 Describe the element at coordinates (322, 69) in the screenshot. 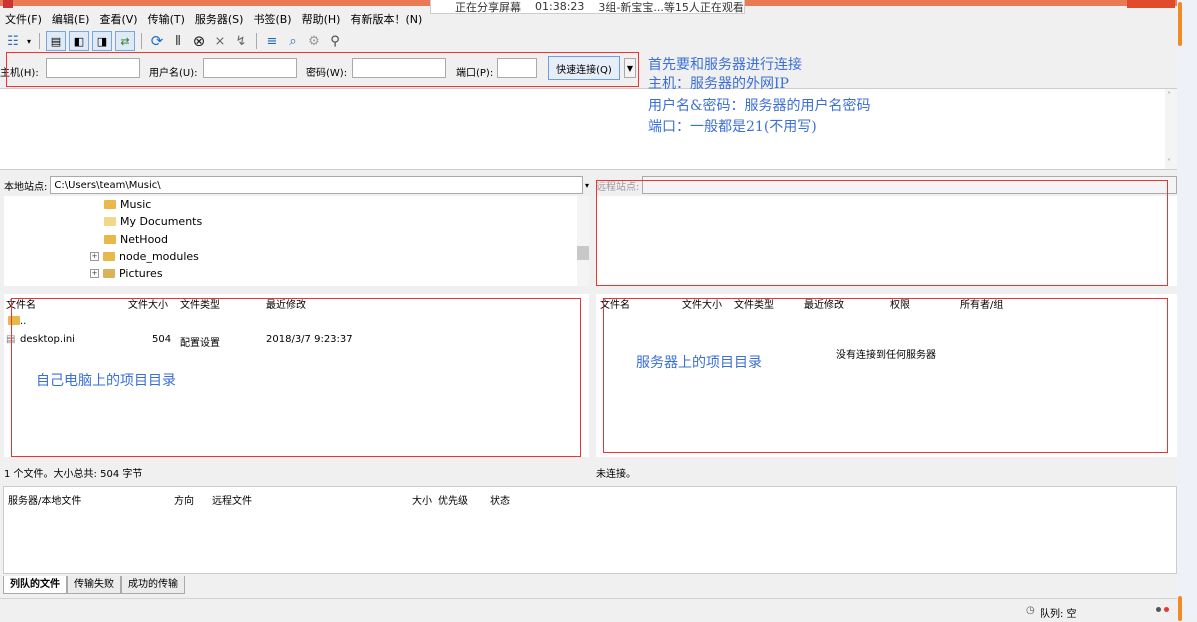

I see `highlight-quickconnect` at that location.